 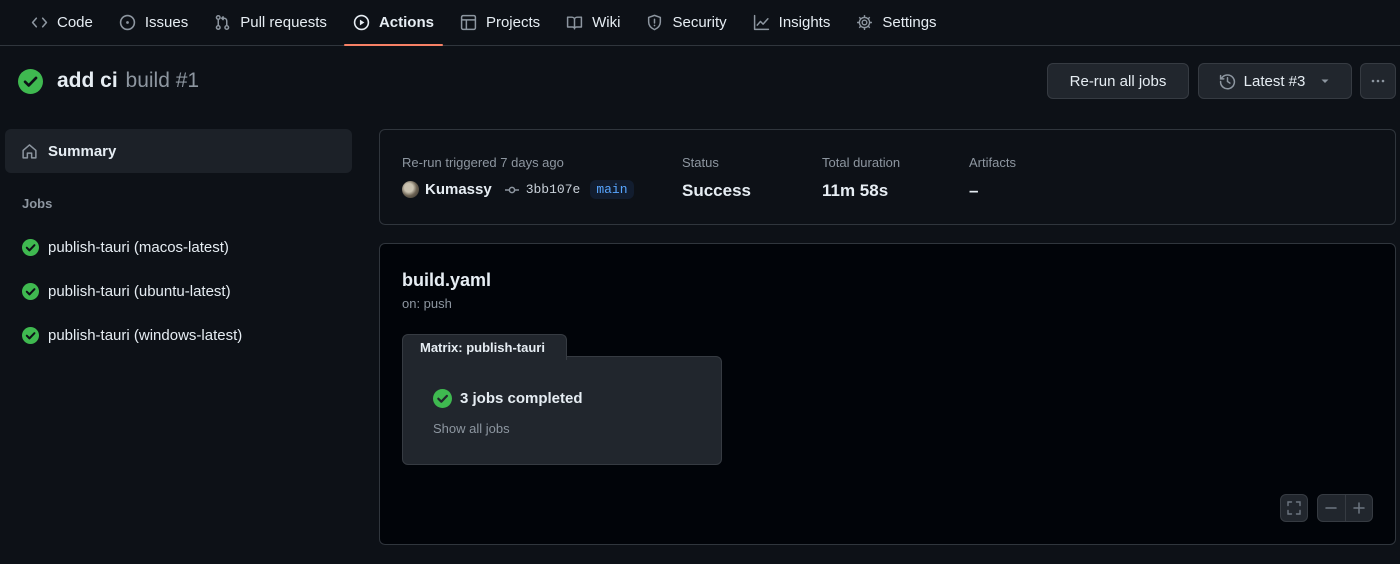 I want to click on issue-opened-icon, so click(x=127, y=22).